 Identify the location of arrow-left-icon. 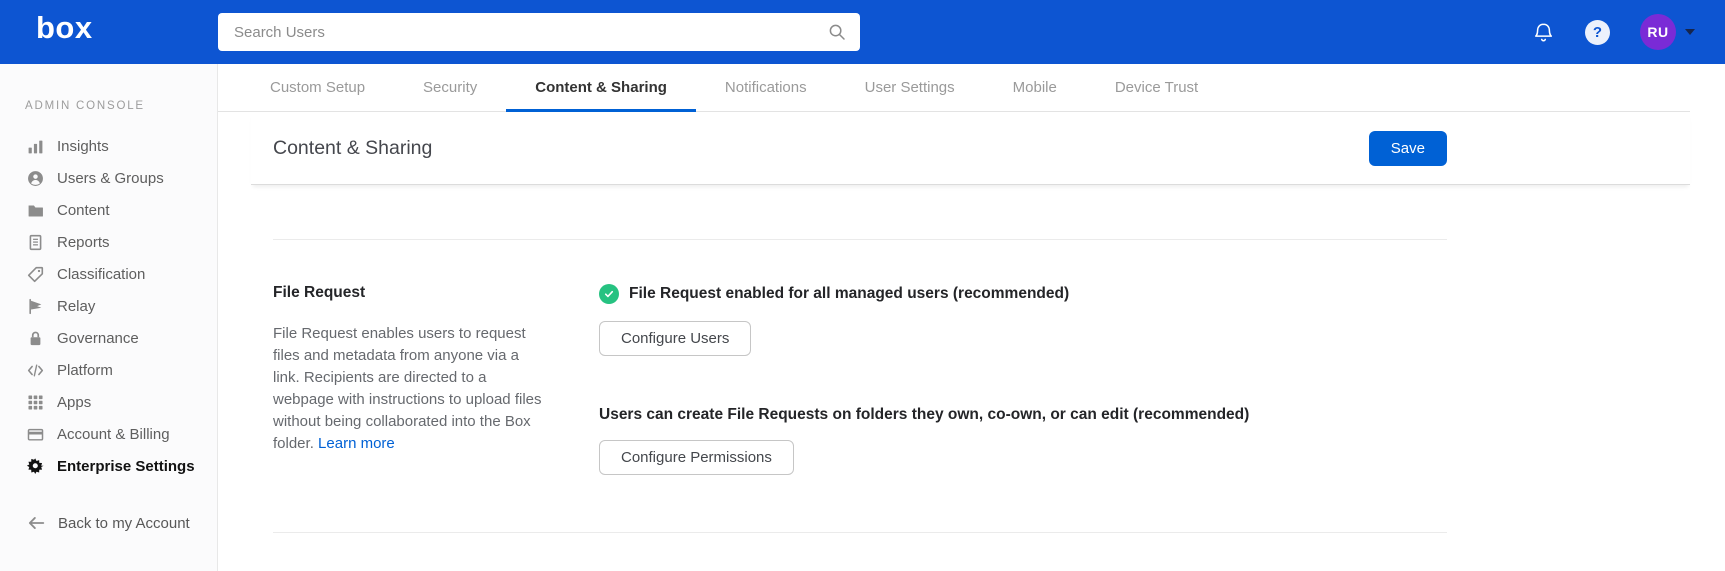
(36, 523).